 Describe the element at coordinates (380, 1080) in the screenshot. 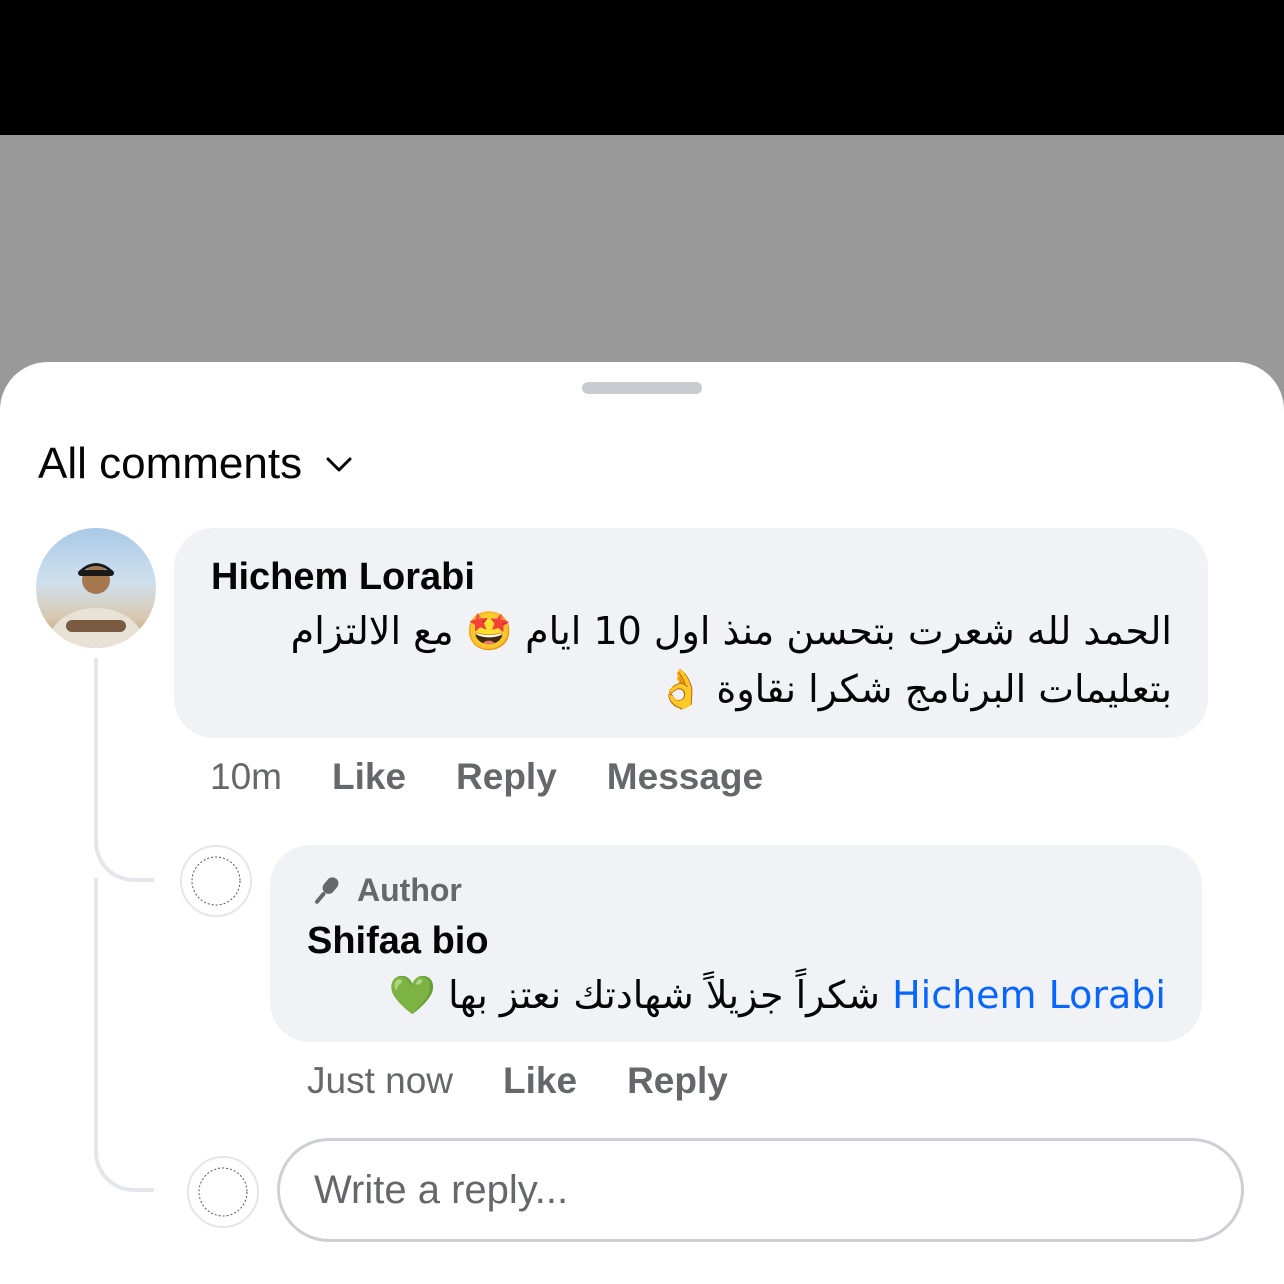

I see `reply-timestamp: Just now` at that location.